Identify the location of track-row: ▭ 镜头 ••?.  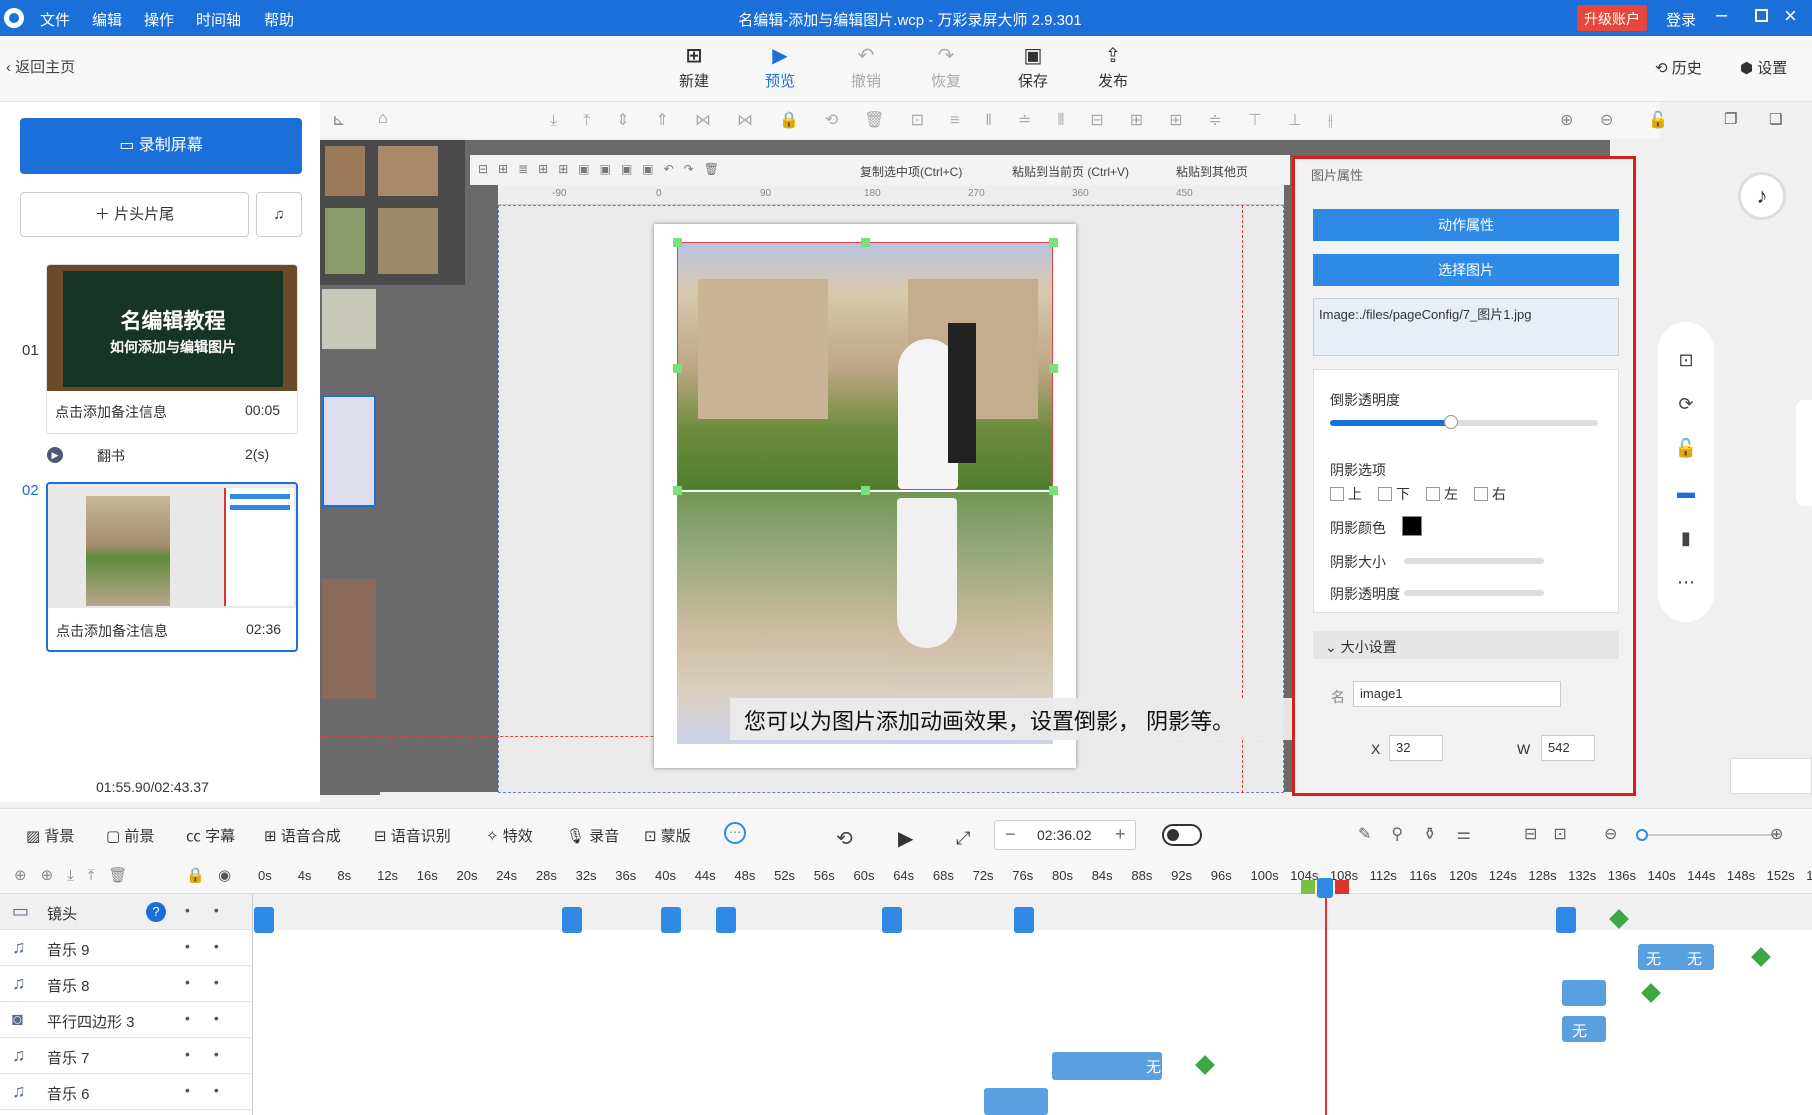
(126, 912).